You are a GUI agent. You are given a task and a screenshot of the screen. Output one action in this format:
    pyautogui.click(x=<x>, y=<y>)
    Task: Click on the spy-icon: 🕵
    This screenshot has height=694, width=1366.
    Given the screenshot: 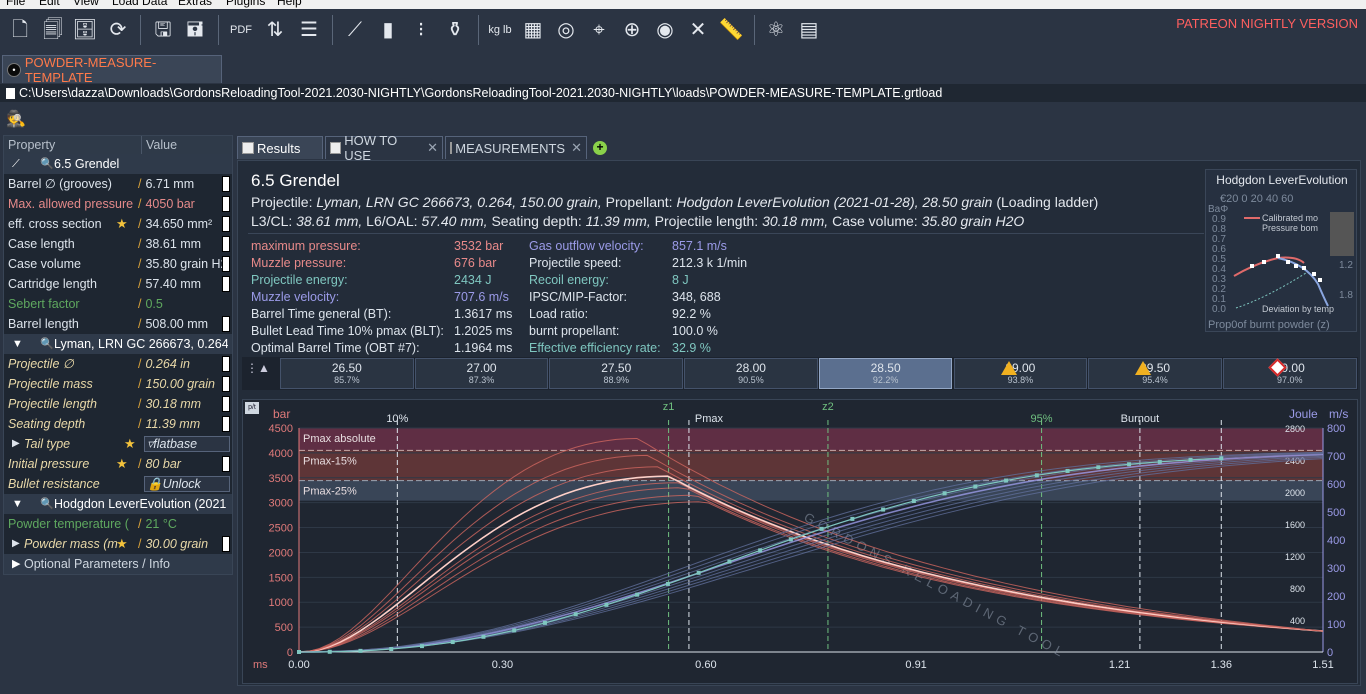 What is the action you would take?
    pyautogui.click(x=16, y=118)
    